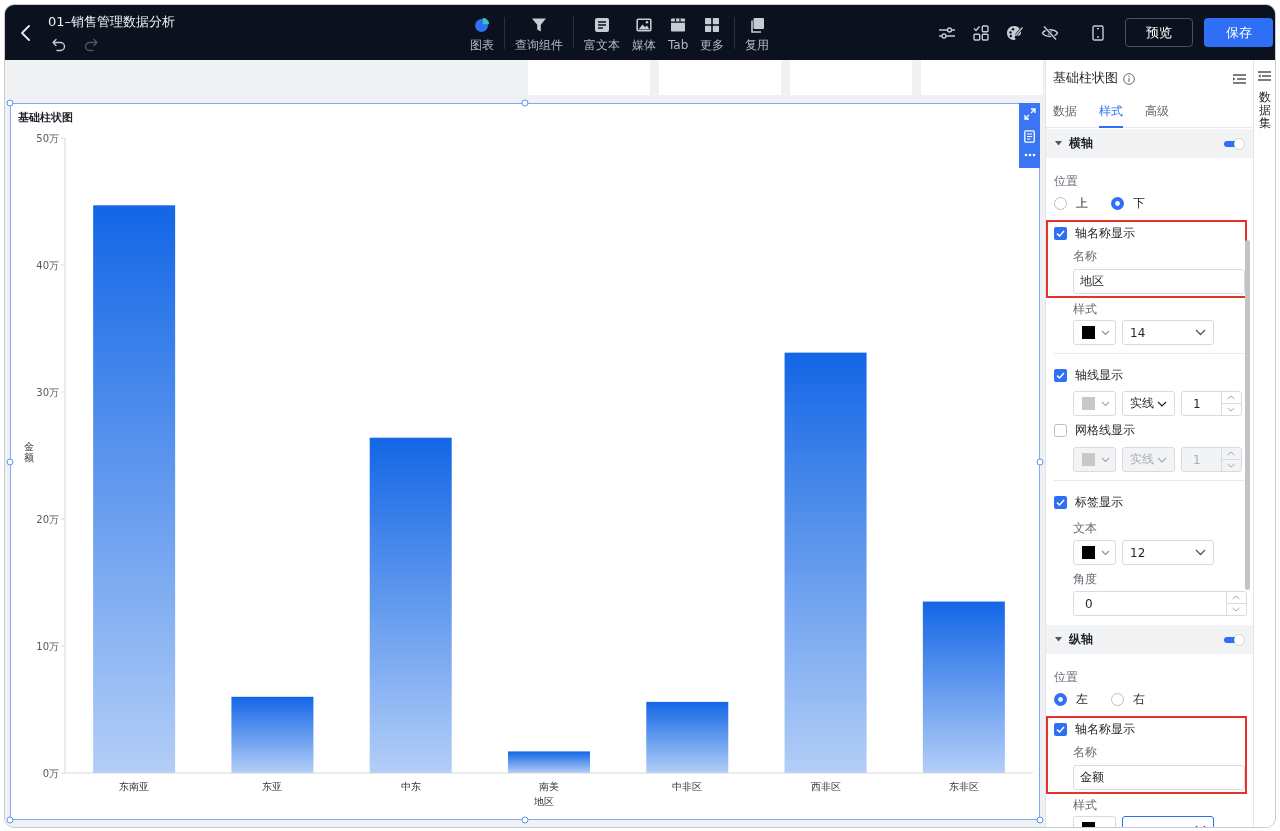 This screenshot has height=831, width=1280. Describe the element at coordinates (1264, 111) in the screenshot. I see `dataset-tab: 数据集` at that location.